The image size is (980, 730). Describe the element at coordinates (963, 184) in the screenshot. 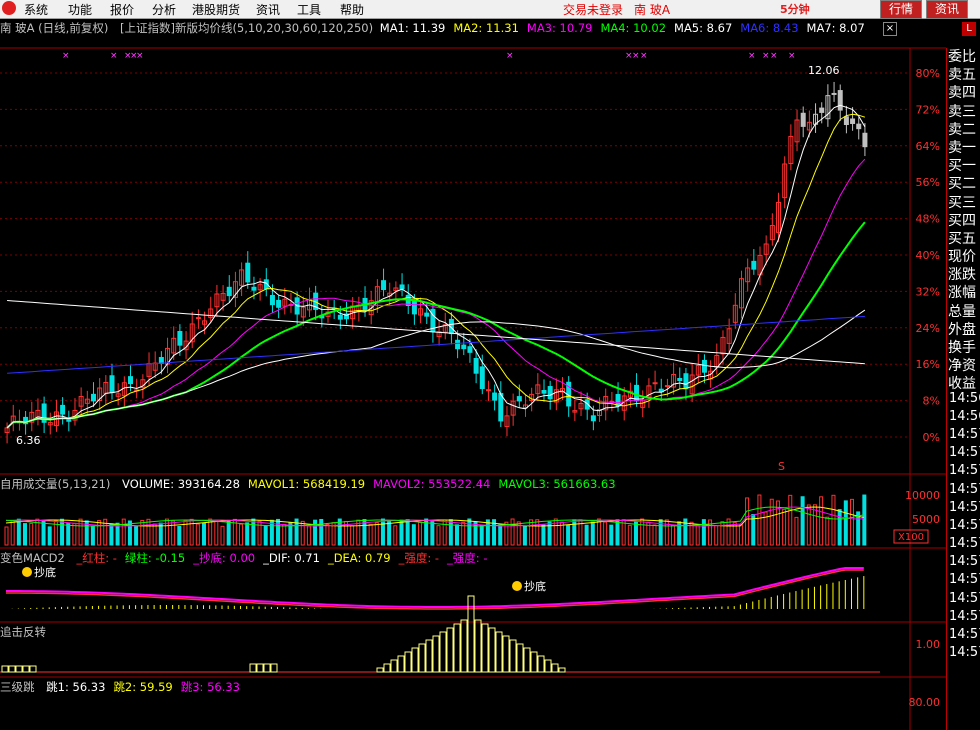

I see `sidebar-item-7: 买二` at that location.